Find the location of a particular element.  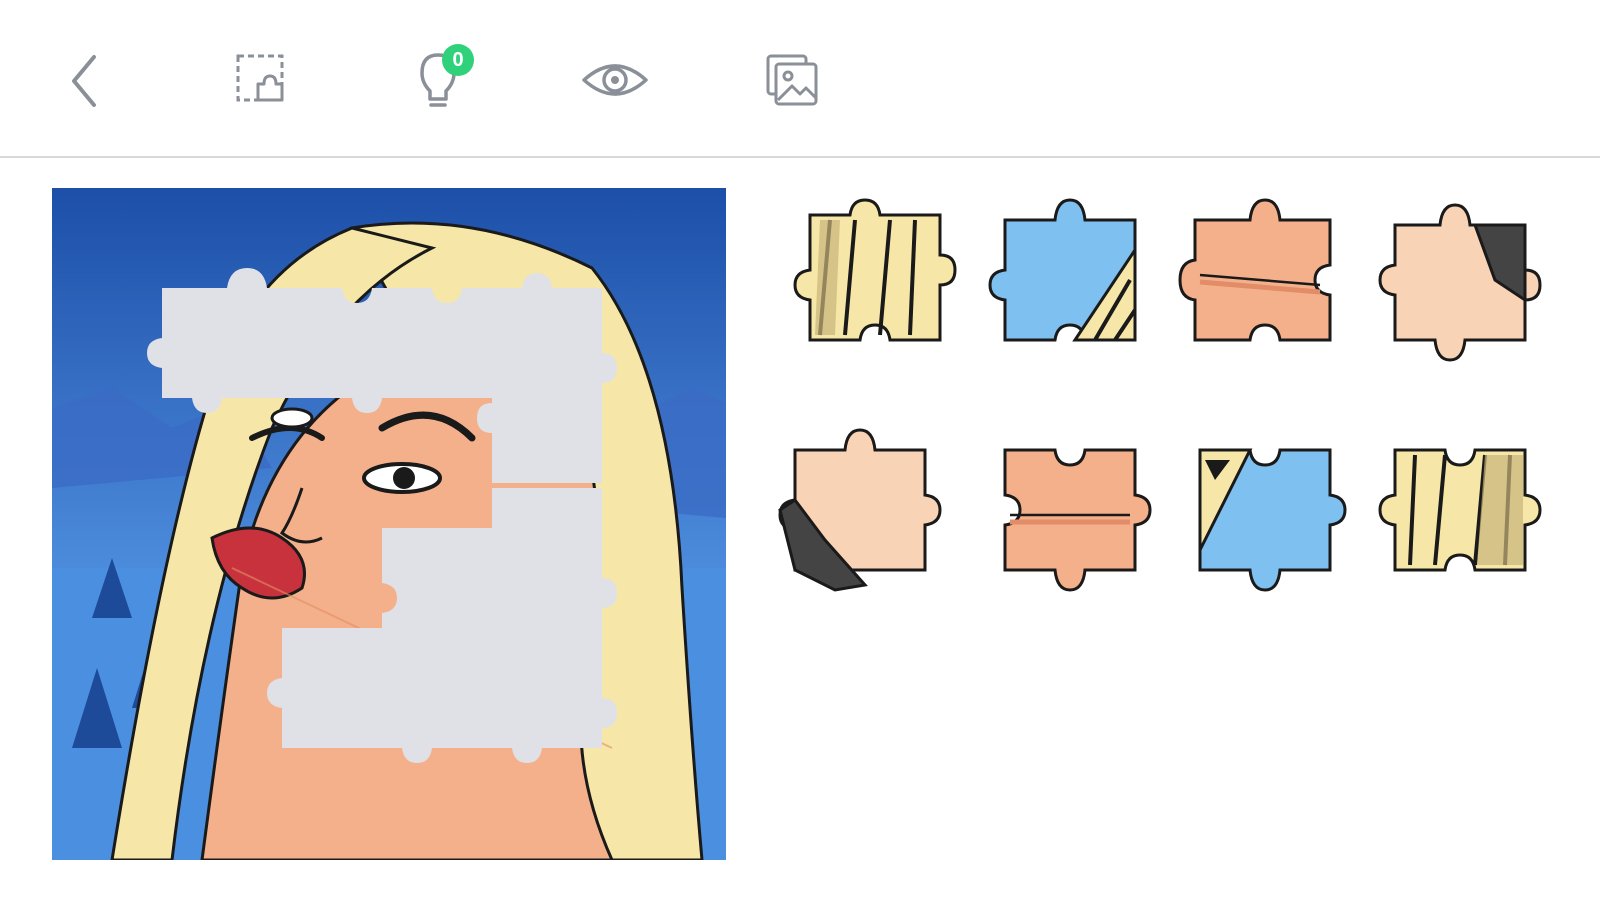

hint-count-badge: 0 is located at coordinates (458, 60).